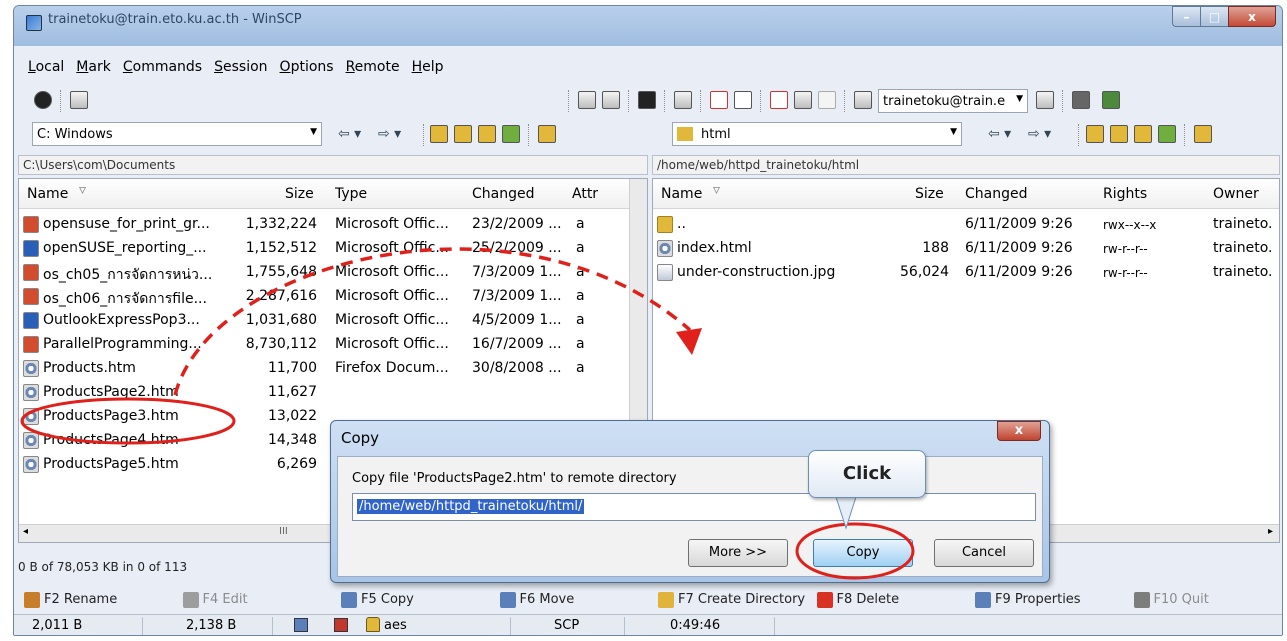 This screenshot has height=641, width=1287. Describe the element at coordinates (307, 67) in the screenshot. I see `menu-options: Options` at that location.